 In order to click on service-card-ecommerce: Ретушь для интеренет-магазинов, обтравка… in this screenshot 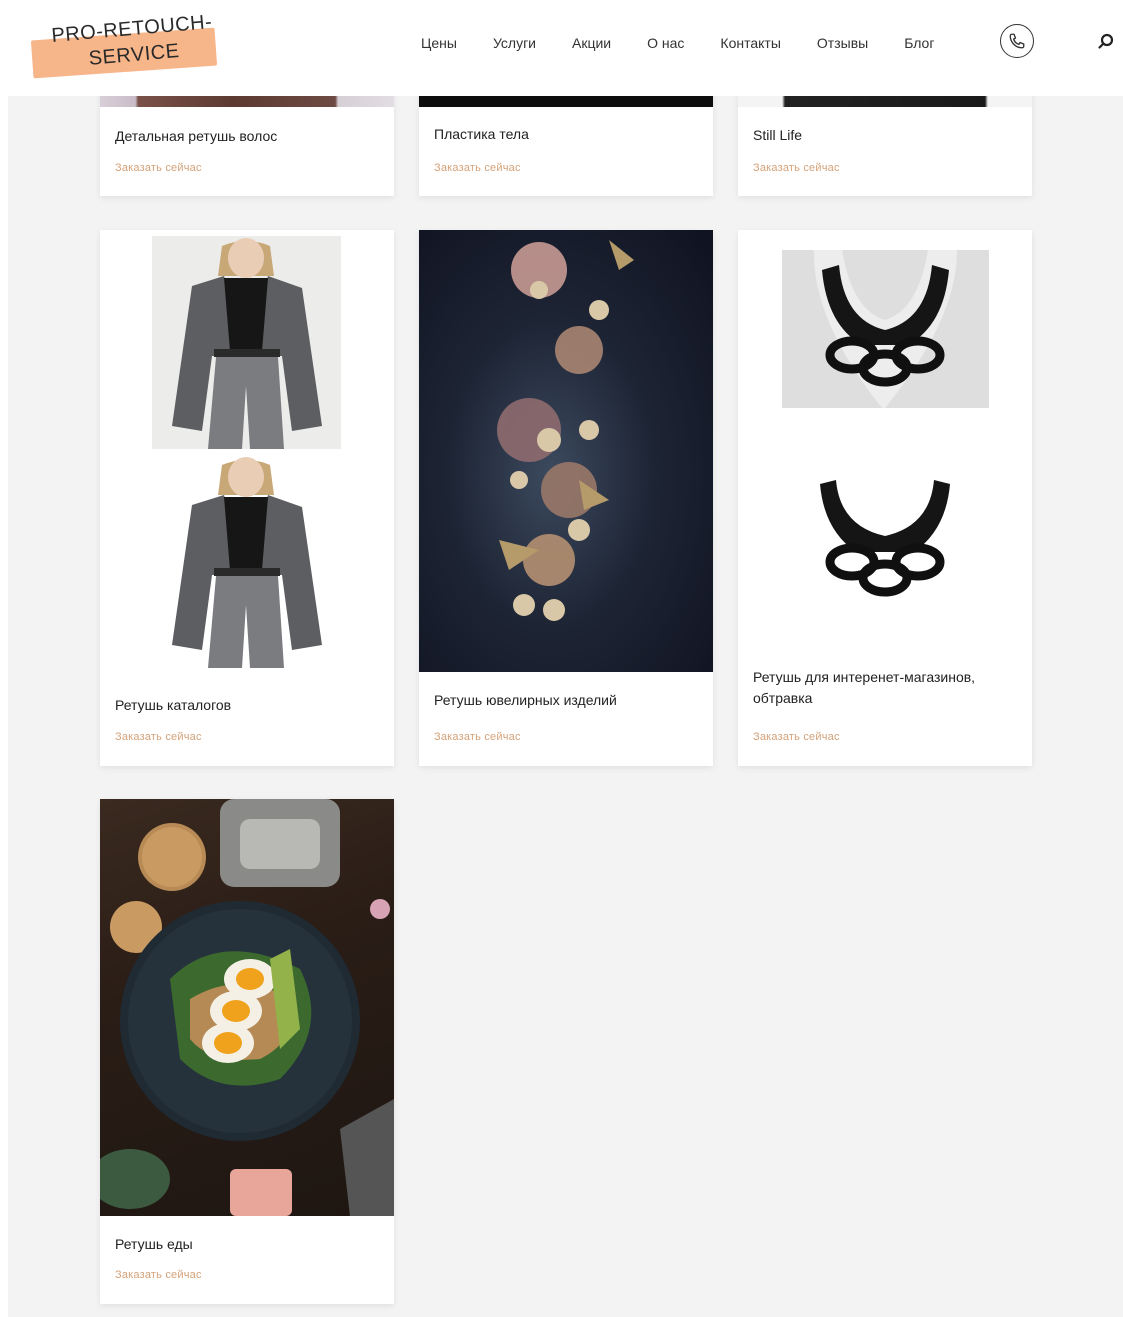, I will do `click(885, 498)`.